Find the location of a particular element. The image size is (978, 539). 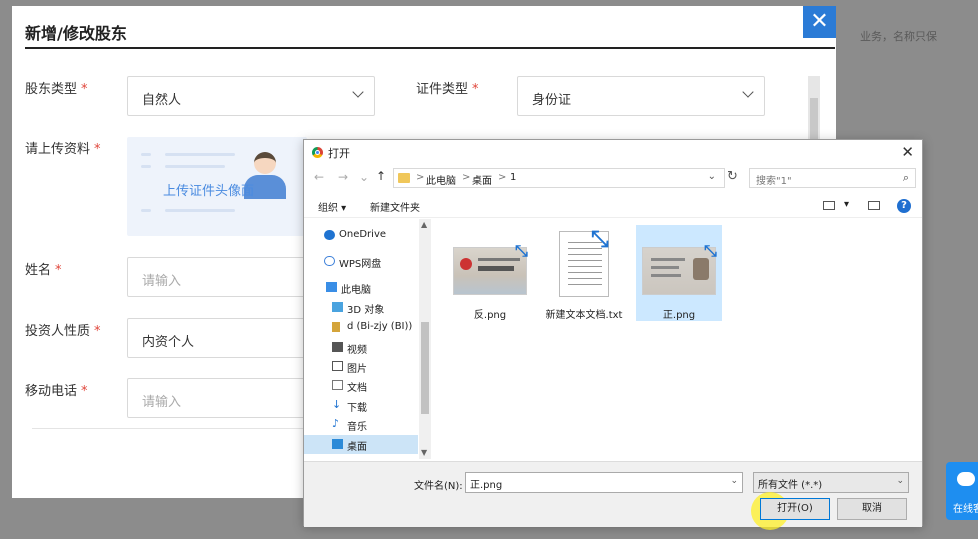

id-type-label: 证件类型 * is located at coordinates (447, 87).